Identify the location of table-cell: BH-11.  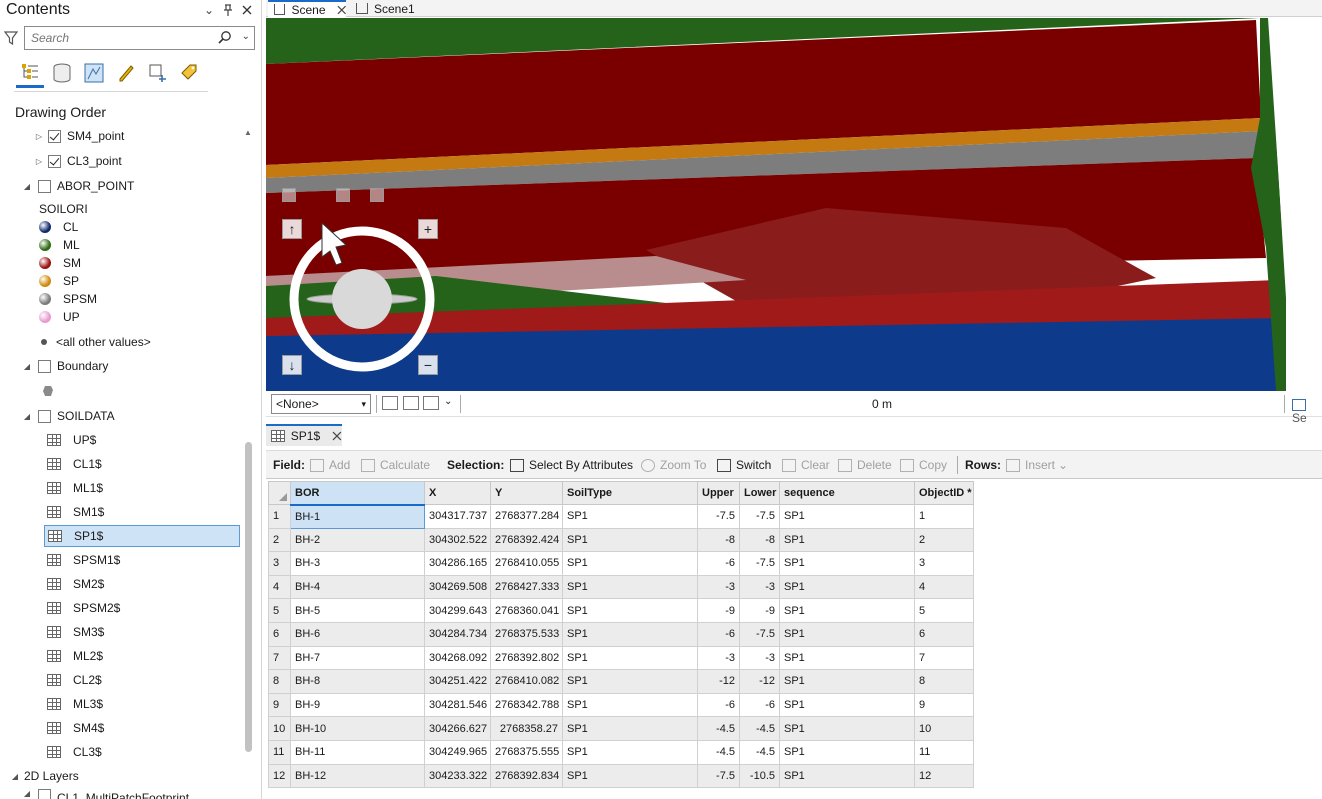
(357, 752).